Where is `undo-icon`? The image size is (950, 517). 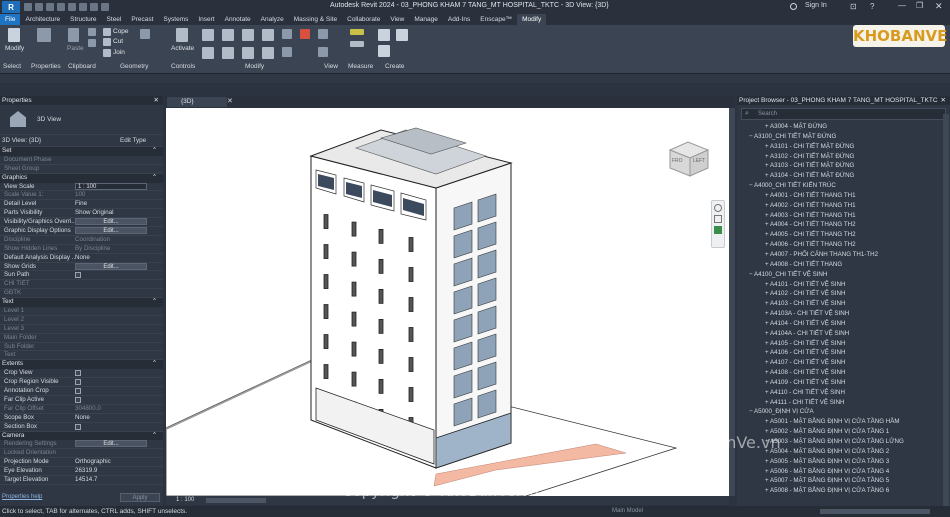 undo-icon is located at coordinates (50, 7).